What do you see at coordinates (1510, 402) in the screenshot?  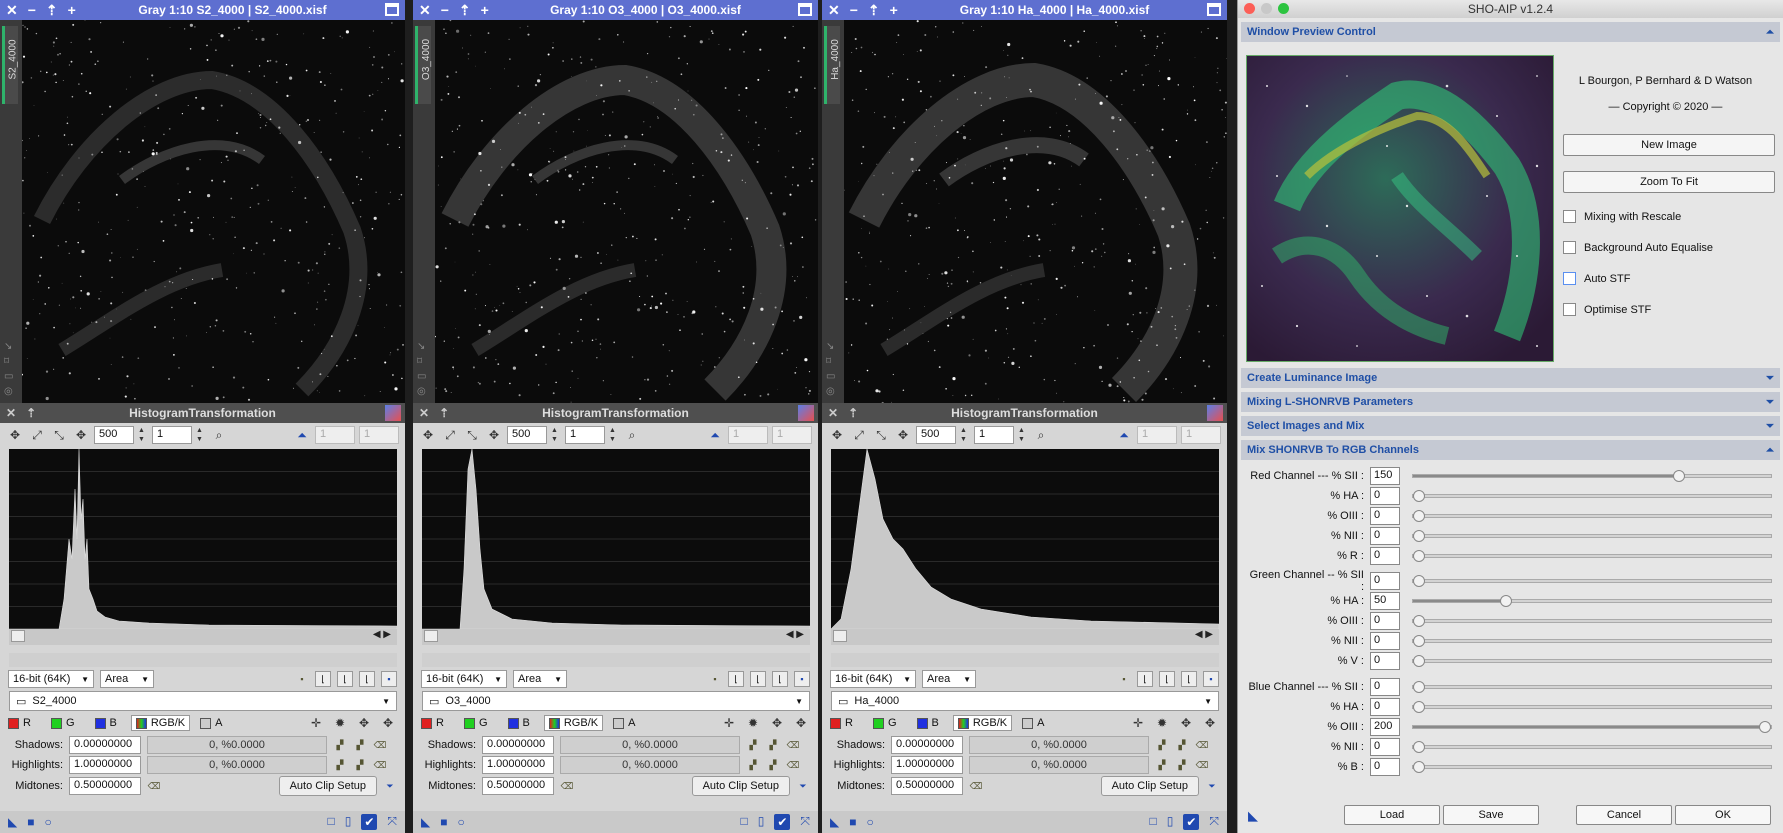 I see `section-mixing-parameters: Mixing L-SHONRVB Parameters ⏷` at bounding box center [1510, 402].